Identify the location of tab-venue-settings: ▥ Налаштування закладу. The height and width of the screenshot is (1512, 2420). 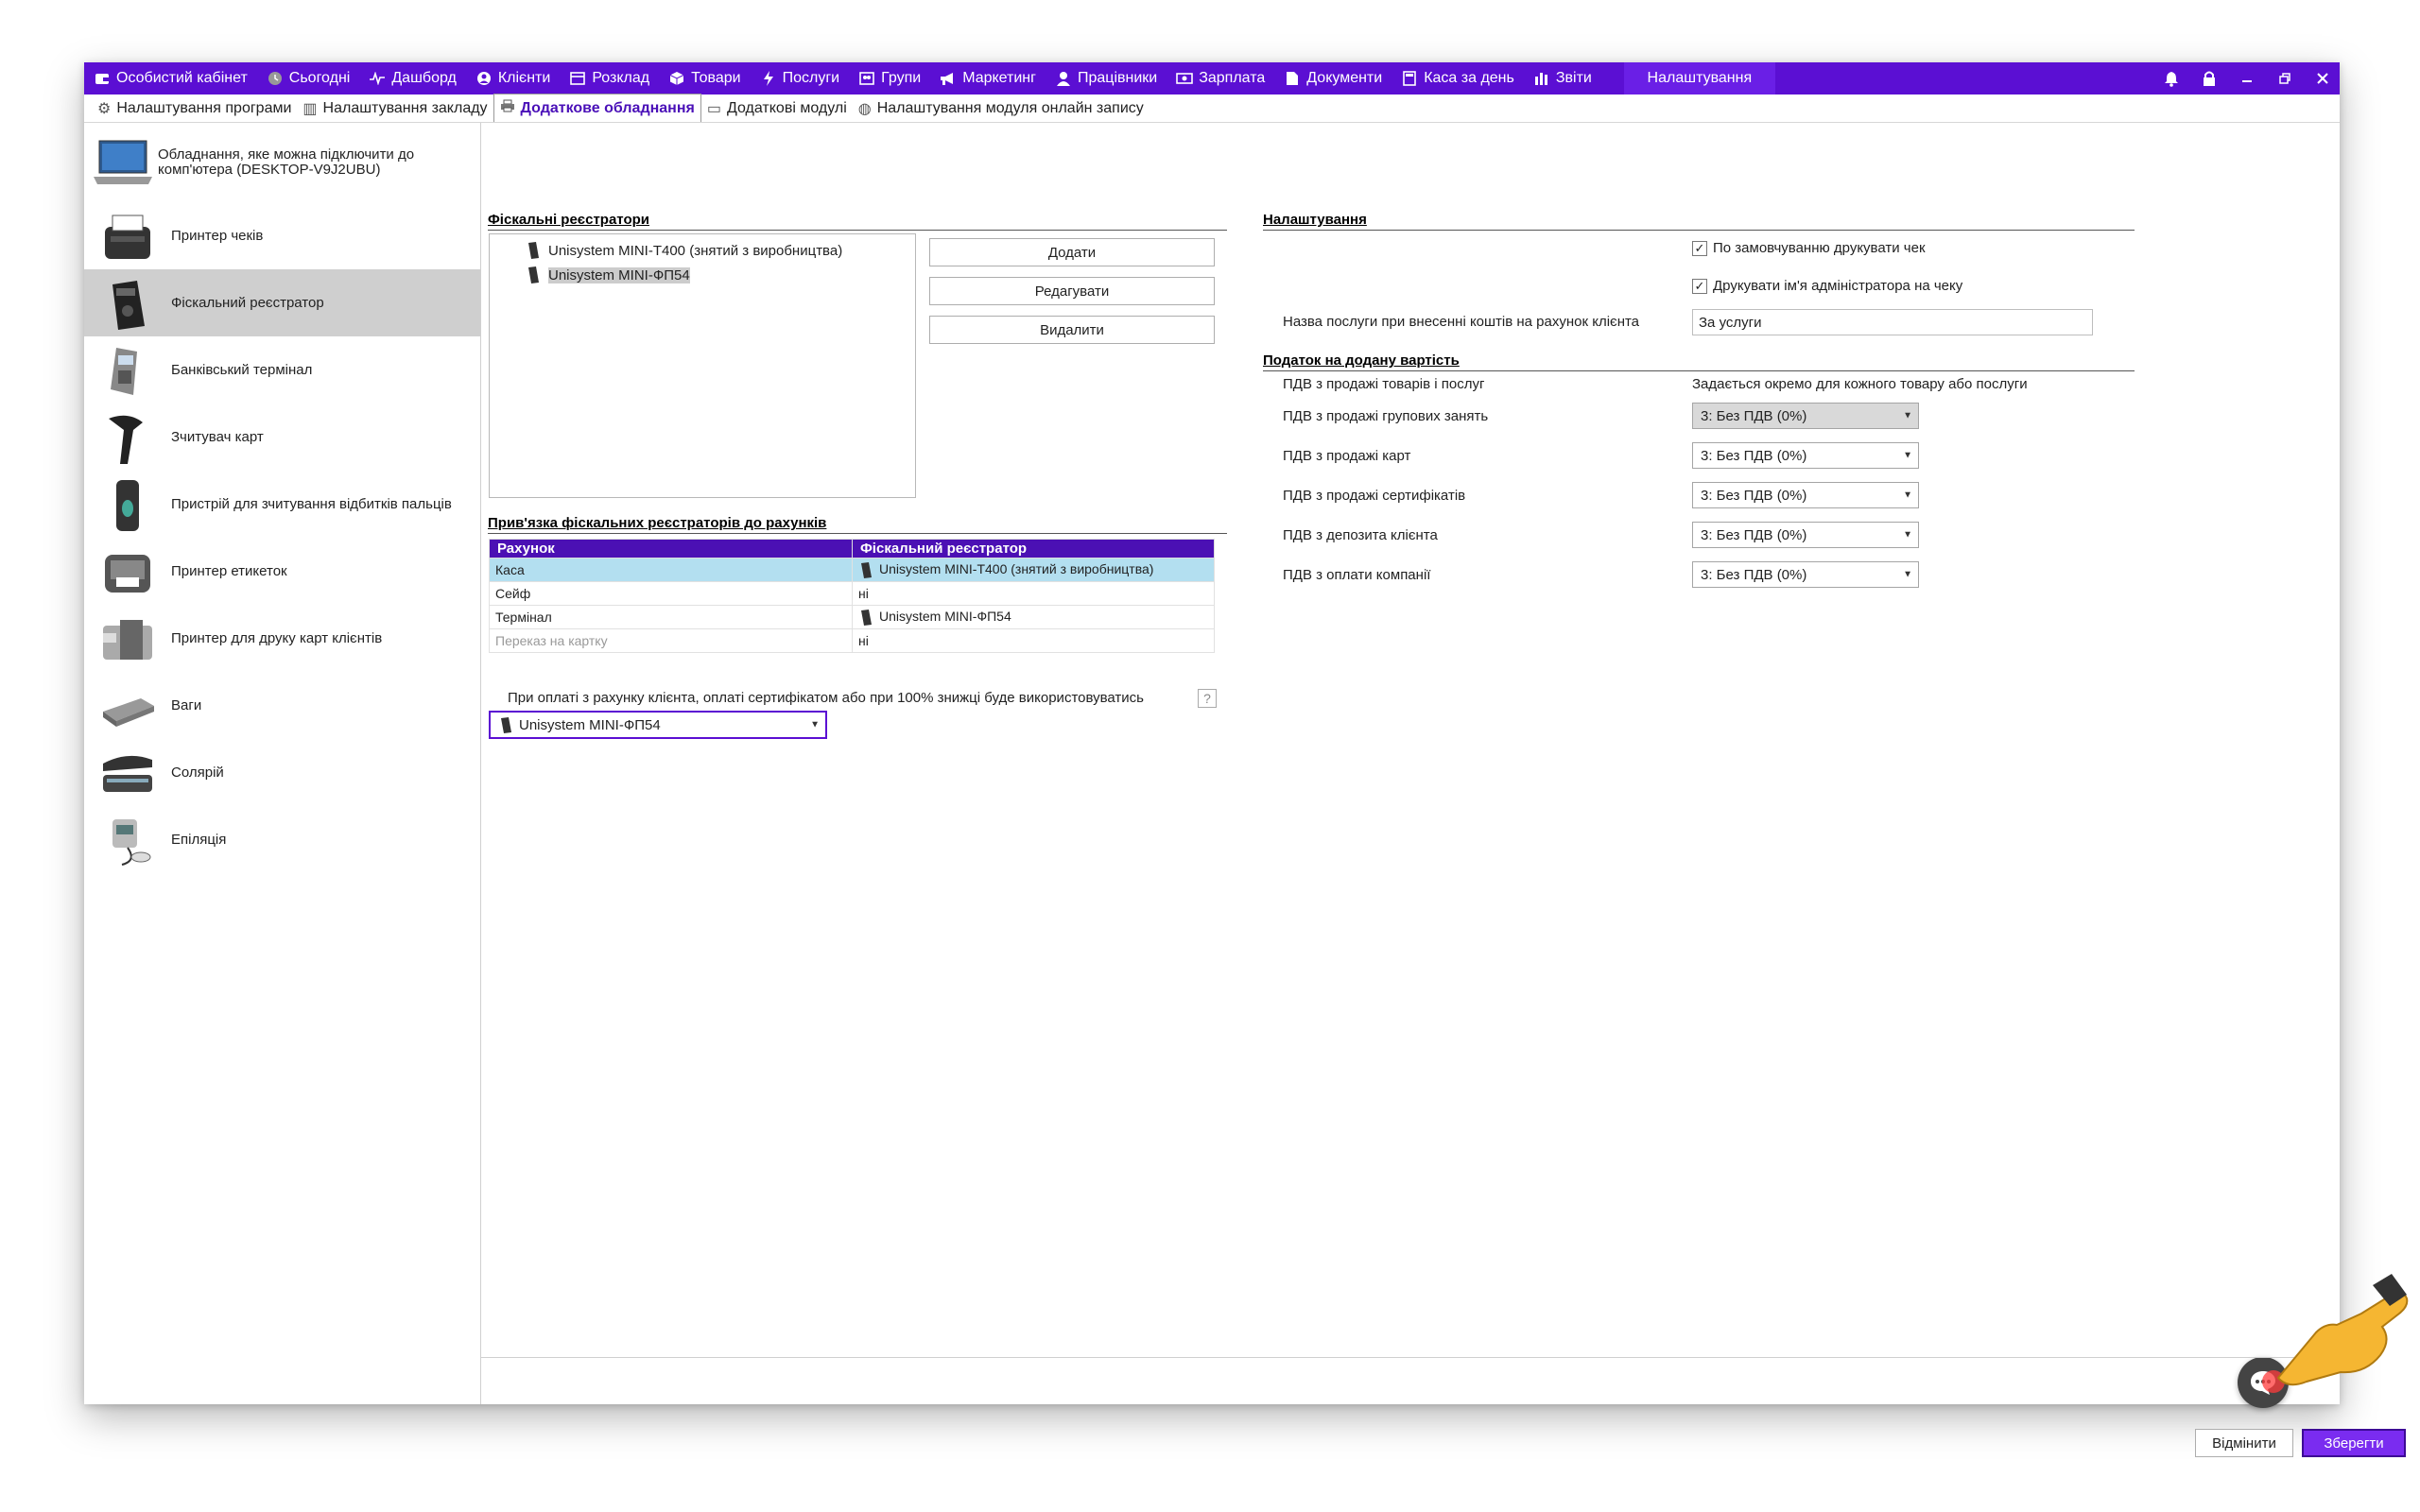
(395, 108).